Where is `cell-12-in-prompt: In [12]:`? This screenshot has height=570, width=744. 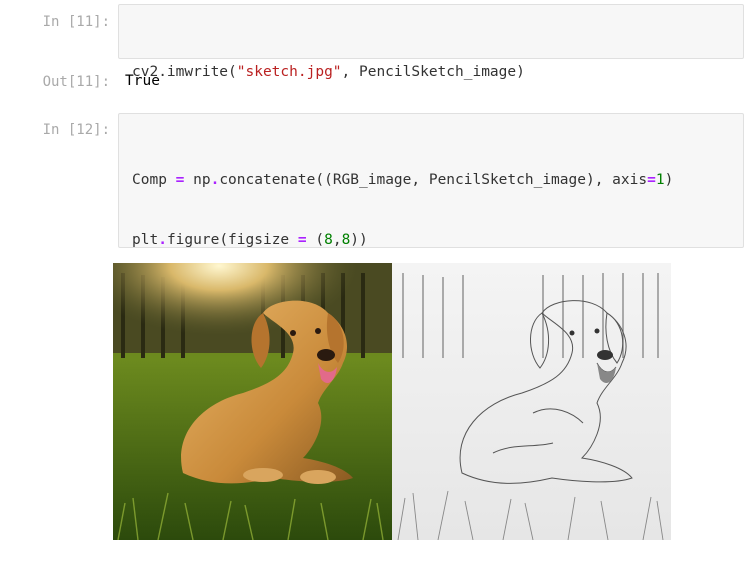
cell-12-in-prompt: In [12]: is located at coordinates (76, 130).